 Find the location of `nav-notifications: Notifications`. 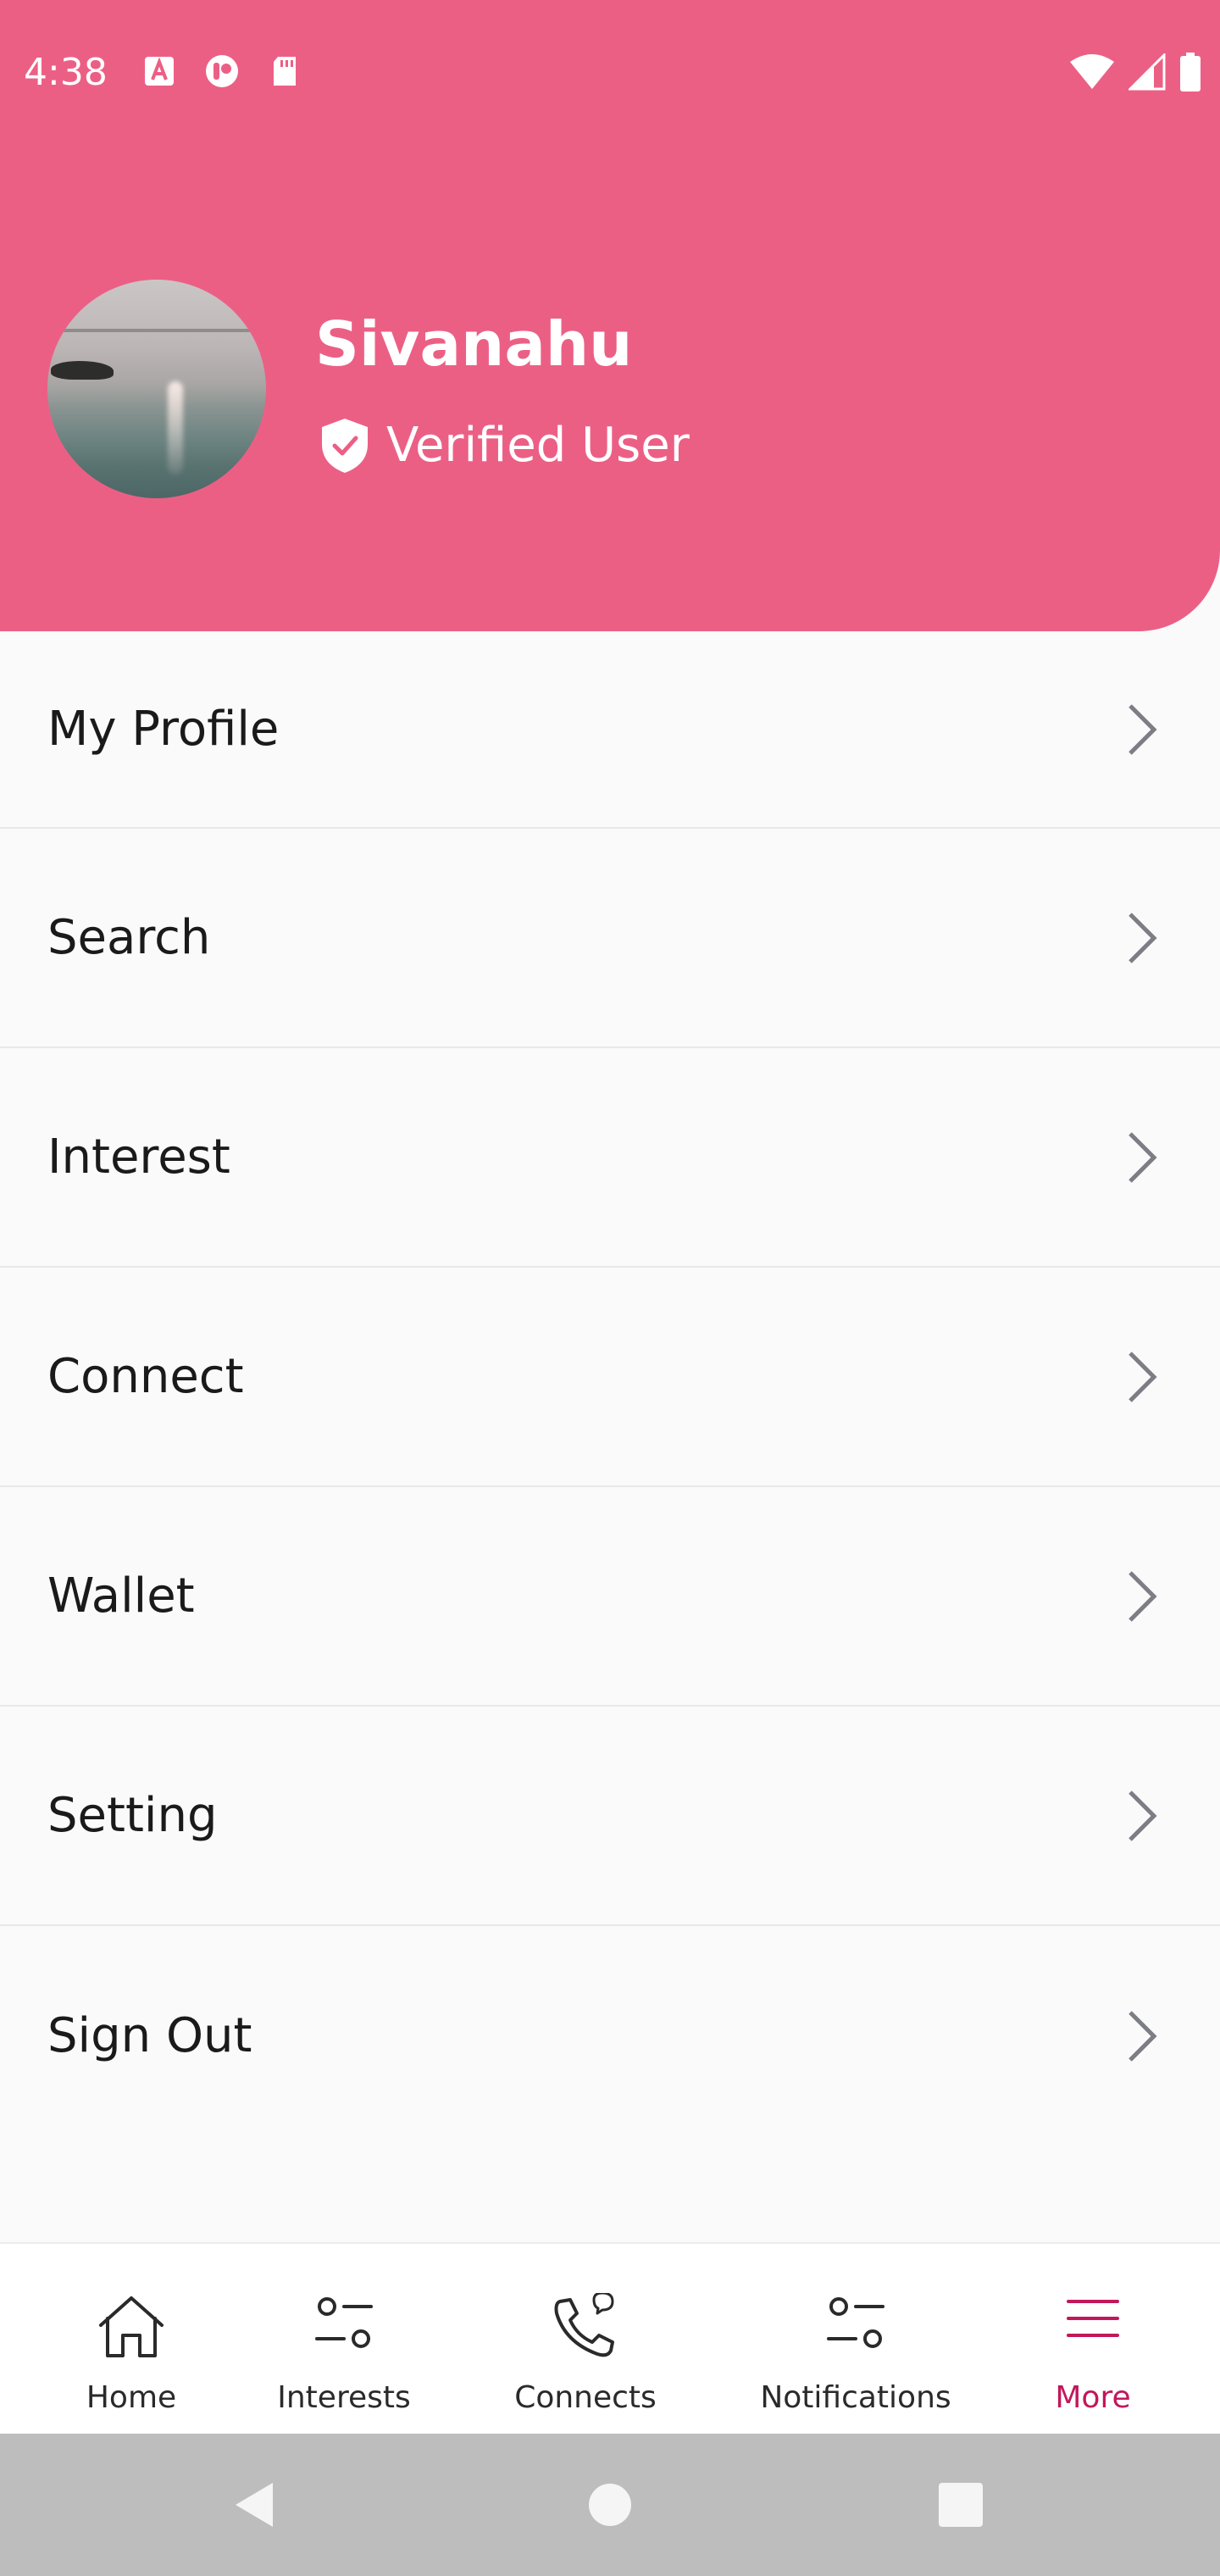

nav-notifications: Notifications is located at coordinates (856, 2339).